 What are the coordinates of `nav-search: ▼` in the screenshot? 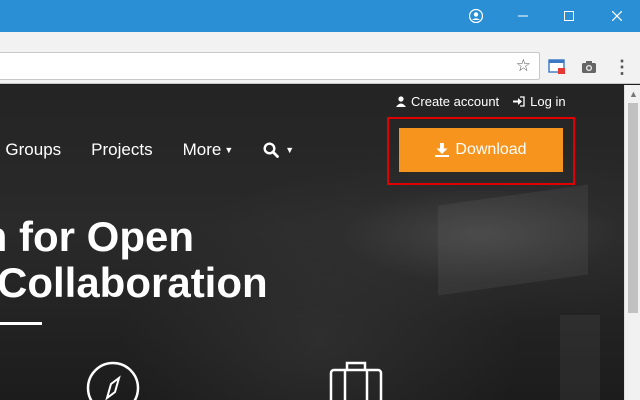 It's located at (278, 150).